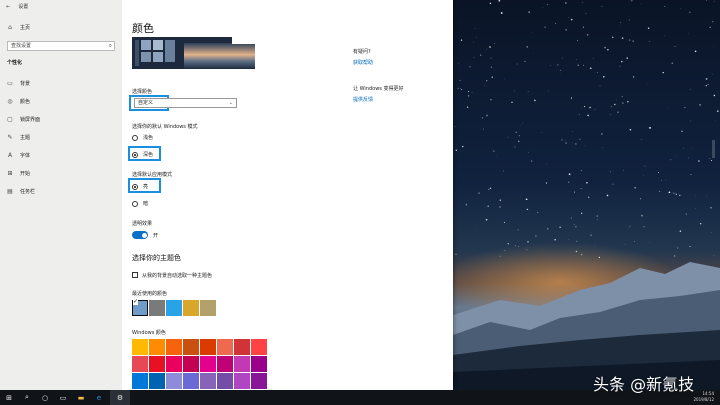 Image resolution: width=720 pixels, height=405 pixels. What do you see at coordinates (25, 84) in the screenshot?
I see `sidebar-item-label: 背景` at bounding box center [25, 84].